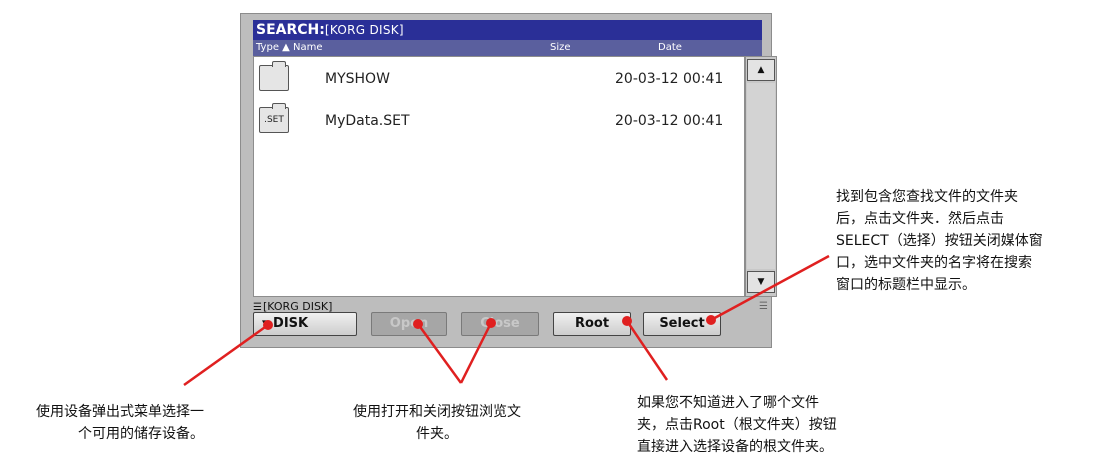  I want to click on callout-line-device, so click(226, 355).